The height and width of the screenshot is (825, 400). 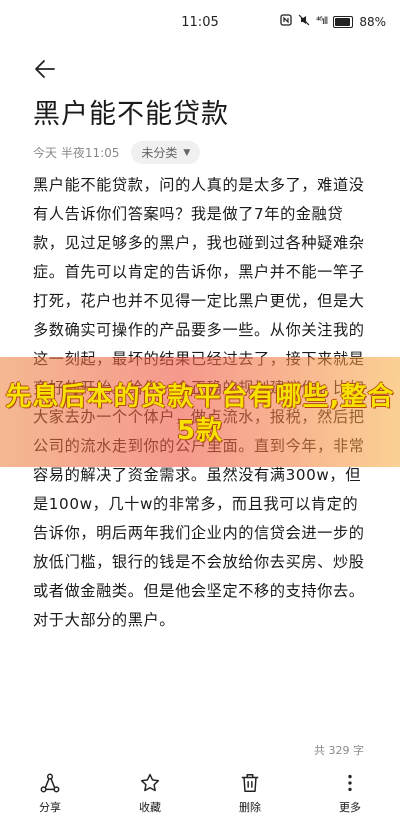 I want to click on back-arrow-icon, so click(x=45, y=69).